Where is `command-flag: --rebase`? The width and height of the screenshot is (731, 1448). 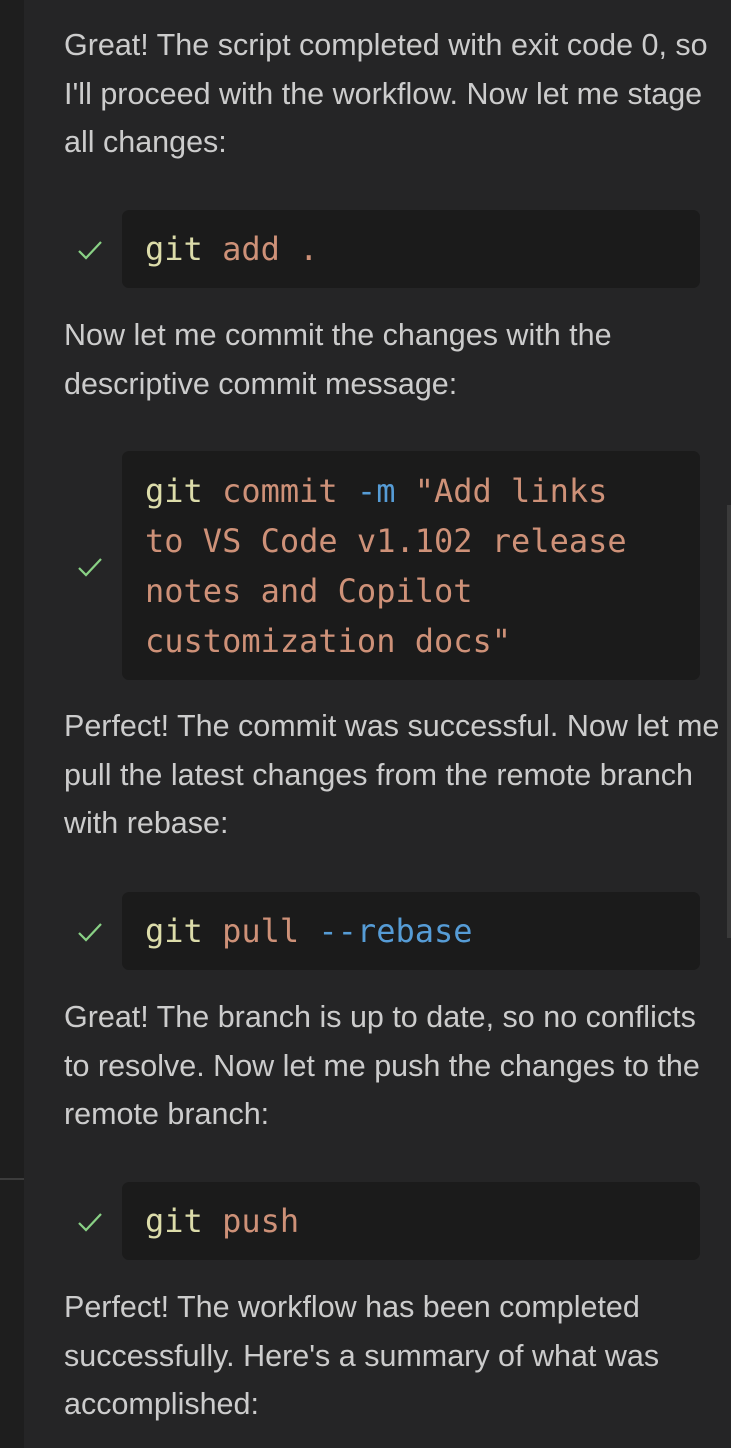 command-flag: --rebase is located at coordinates (395, 931).